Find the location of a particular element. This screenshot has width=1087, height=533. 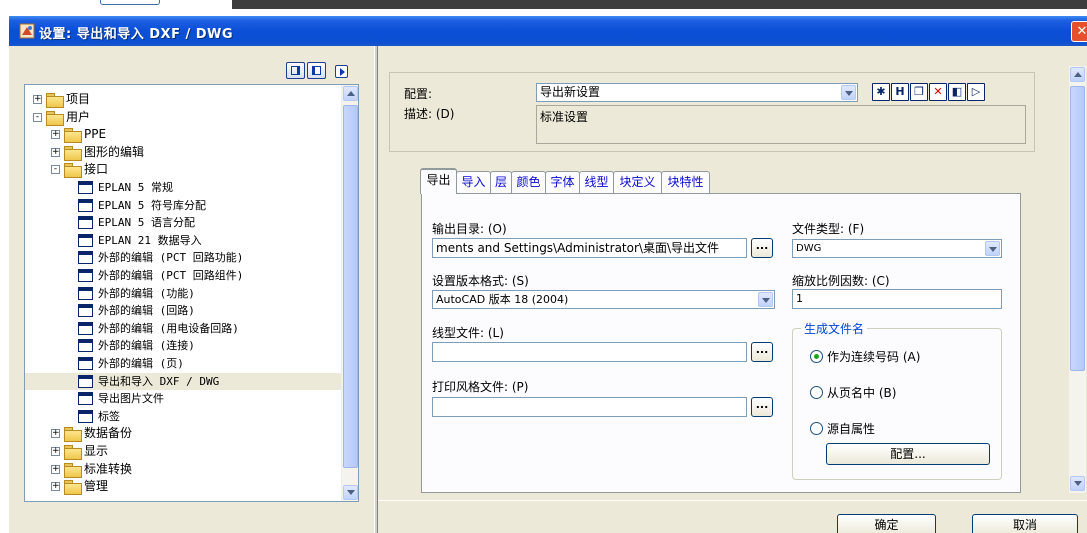

collapse-tree-button is located at coordinates (316, 70).